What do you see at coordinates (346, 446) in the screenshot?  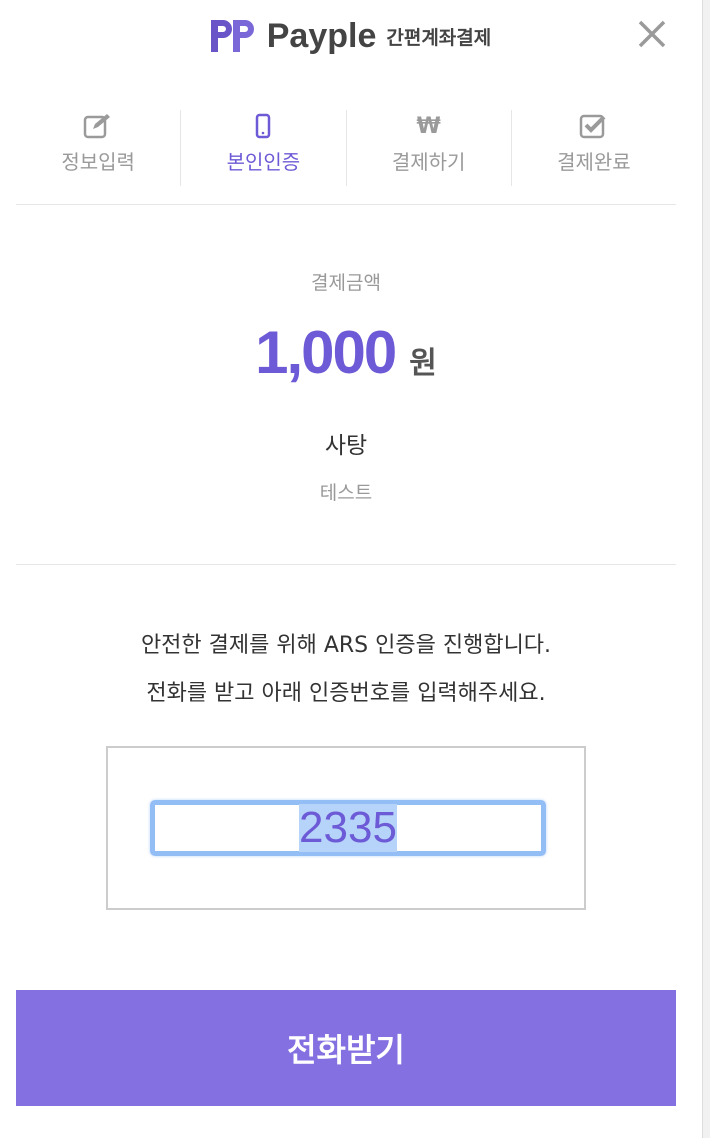 I see `product-name: 사탕` at bounding box center [346, 446].